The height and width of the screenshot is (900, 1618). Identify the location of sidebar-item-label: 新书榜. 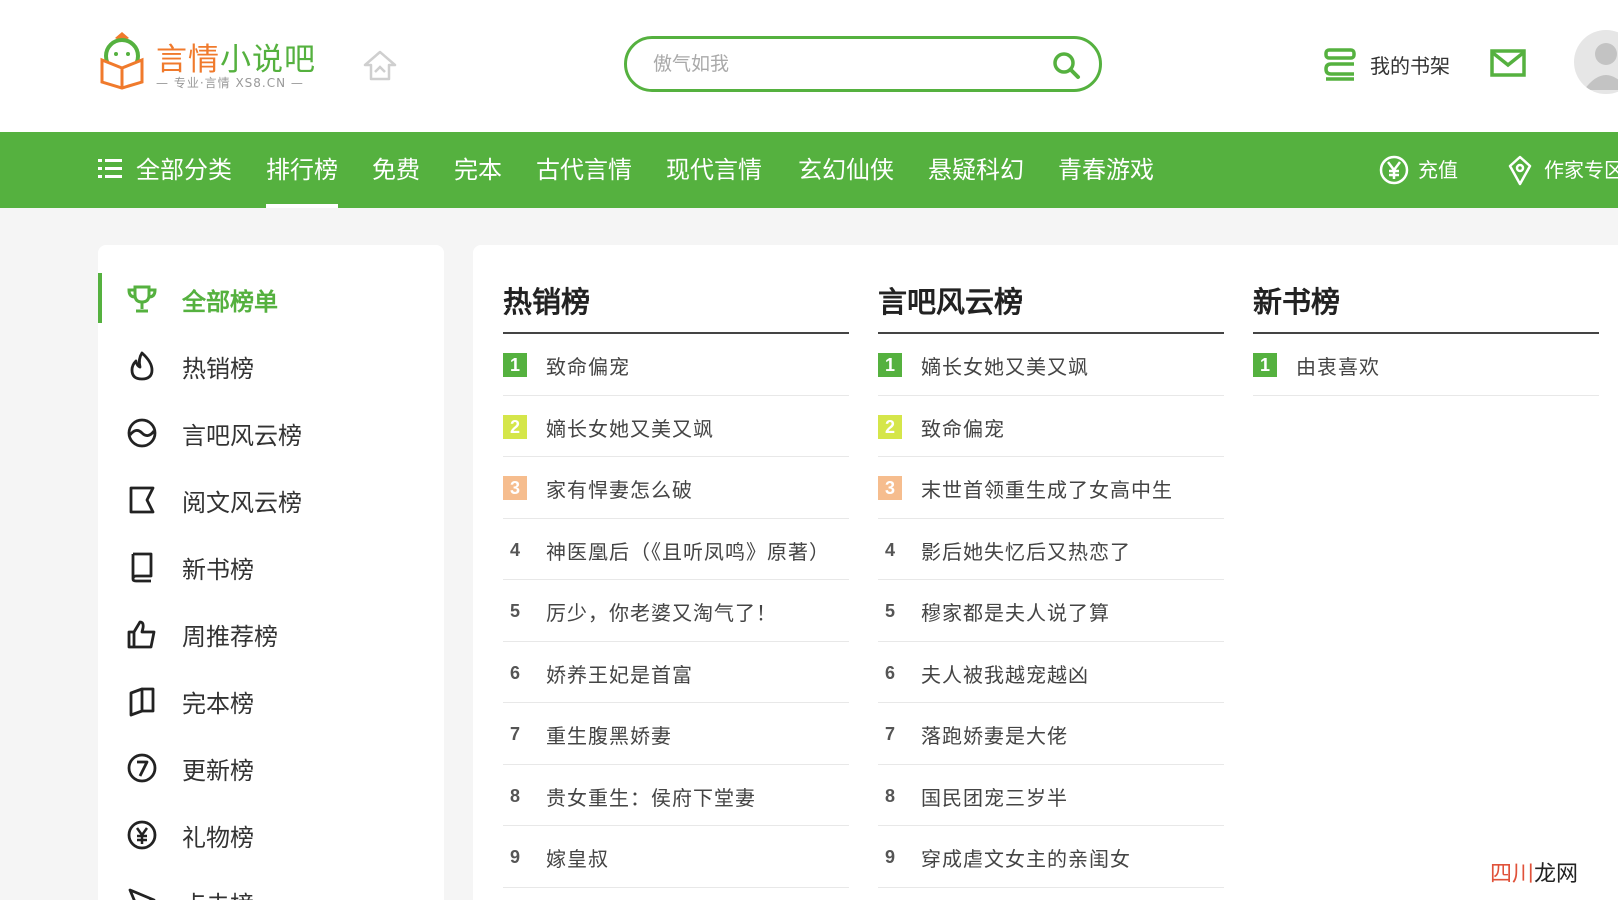
(218, 570).